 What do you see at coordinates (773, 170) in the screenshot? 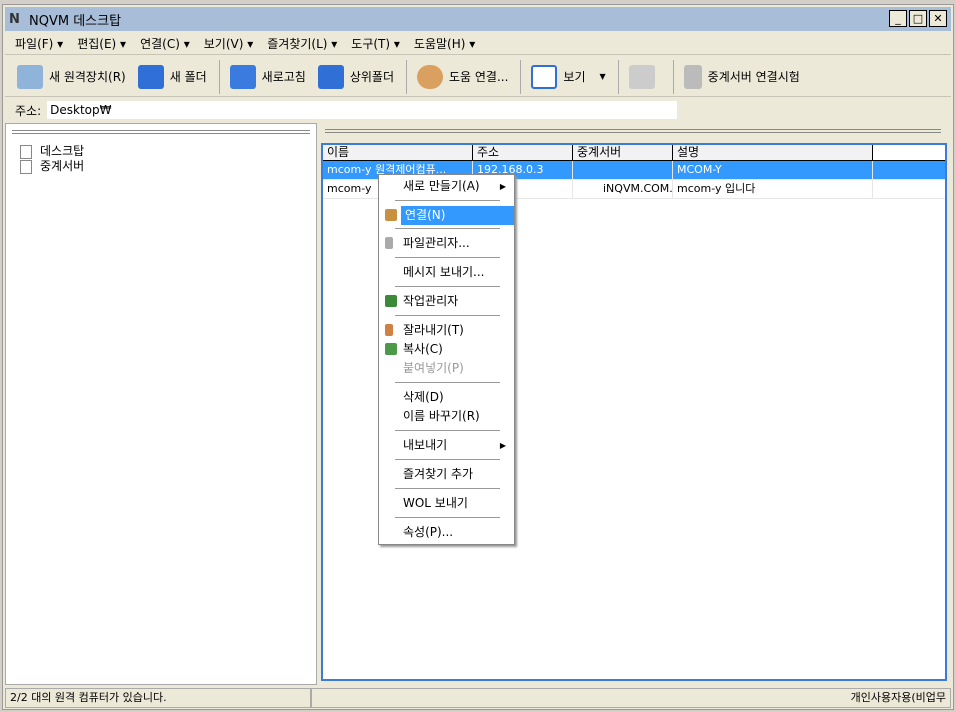
I see `cell-description: MCOM-Y` at bounding box center [773, 170].